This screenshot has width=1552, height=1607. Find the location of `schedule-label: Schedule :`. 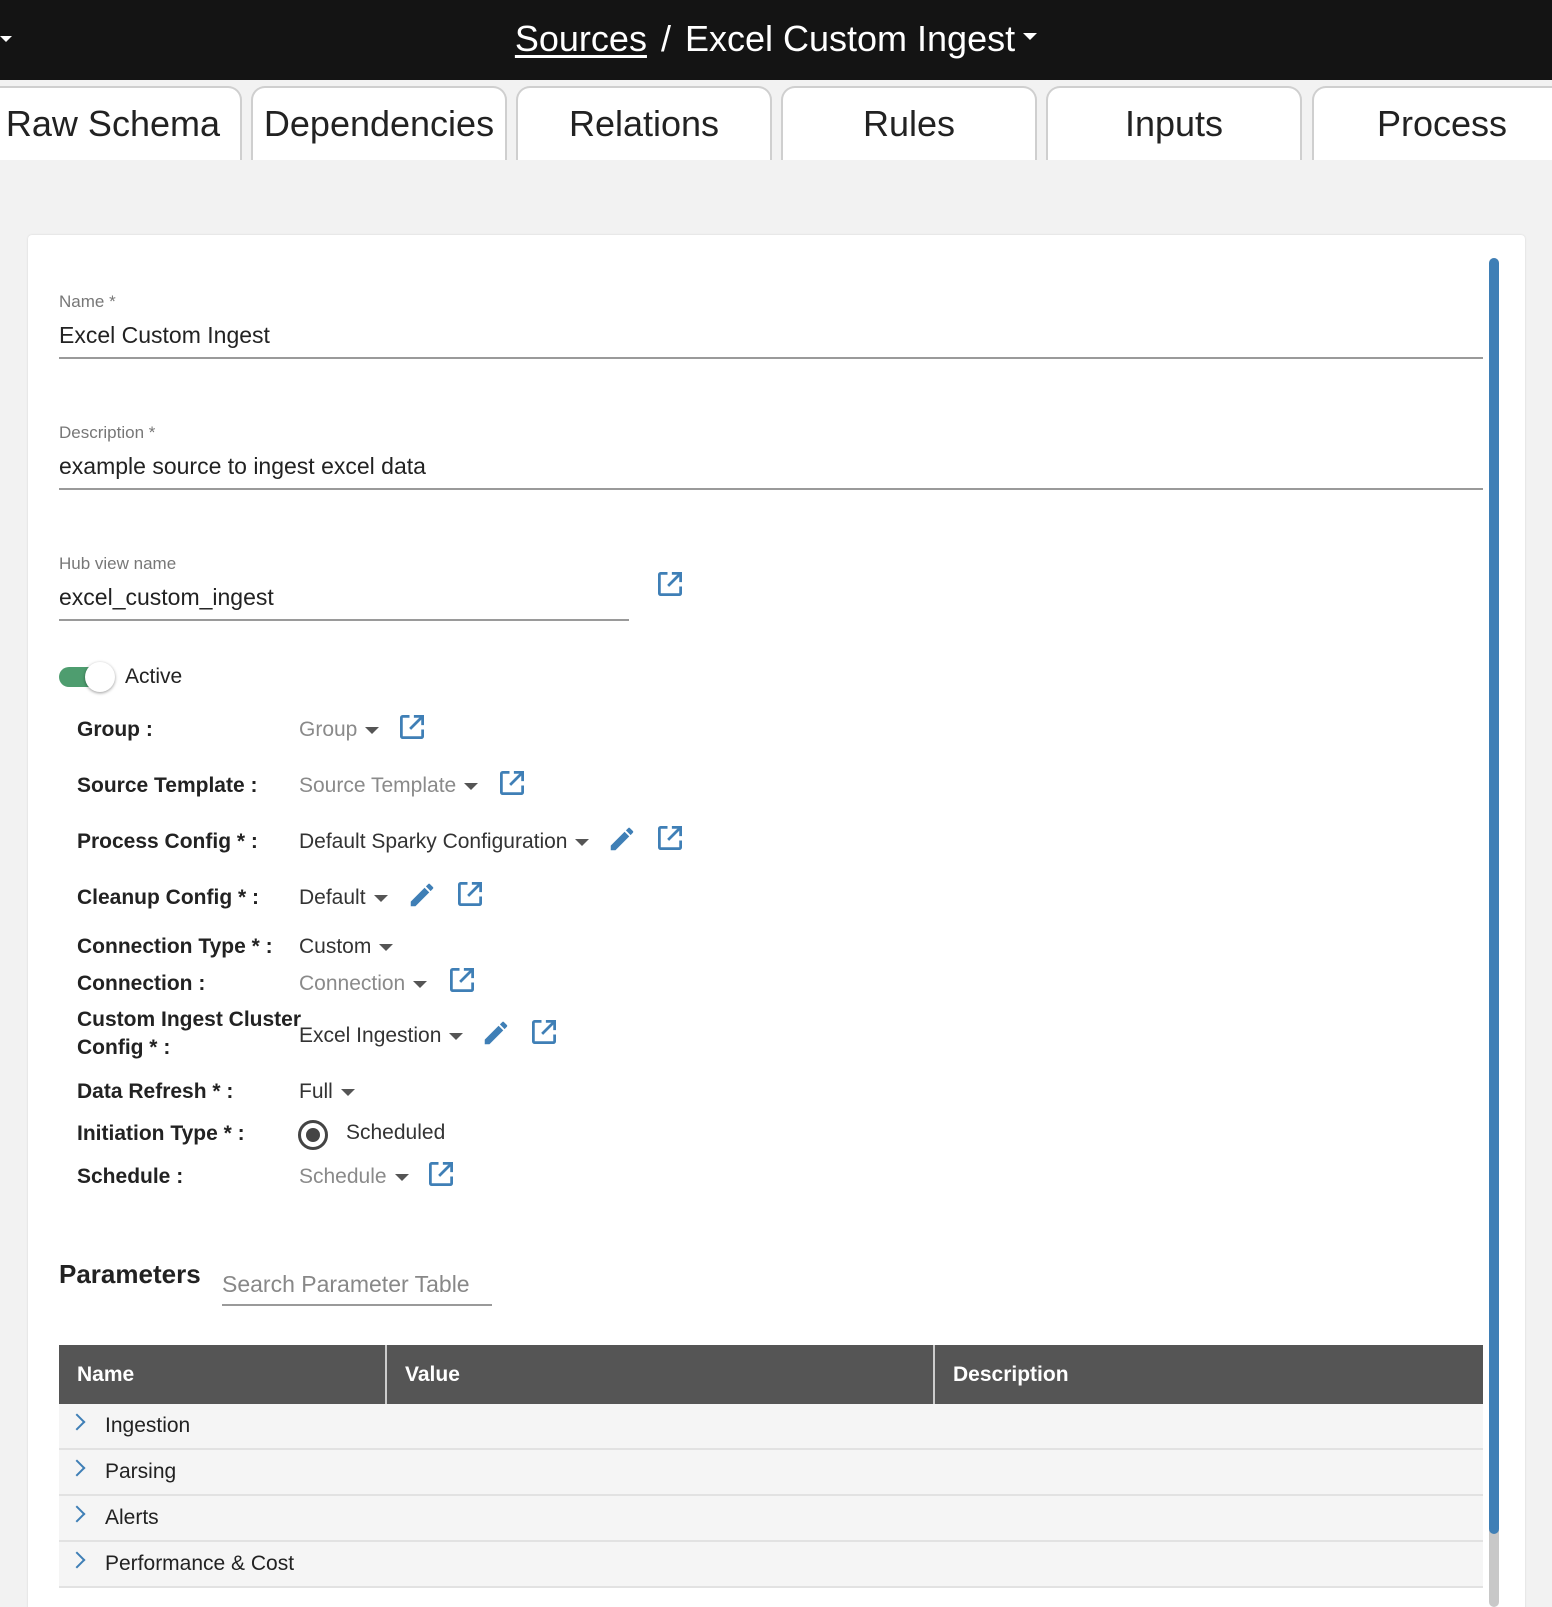

schedule-label: Schedule : is located at coordinates (130, 1176).